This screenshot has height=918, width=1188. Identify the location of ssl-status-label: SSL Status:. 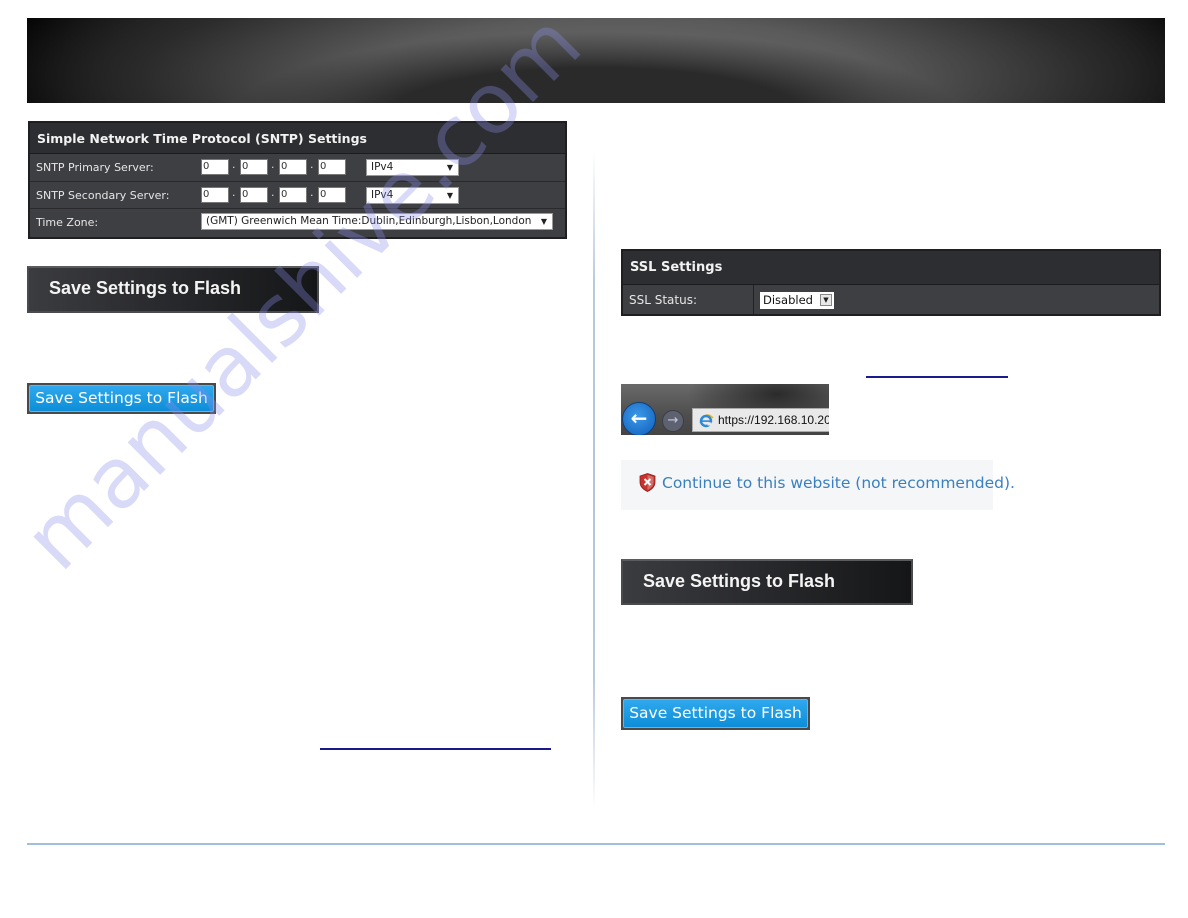
(663, 300).